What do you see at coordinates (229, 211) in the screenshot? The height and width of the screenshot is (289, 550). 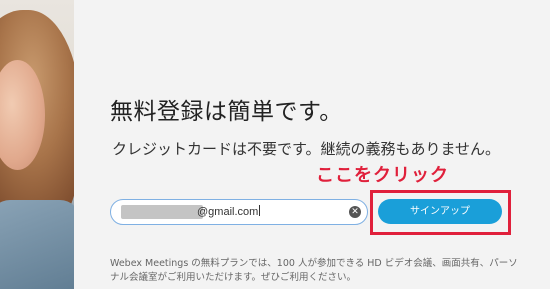 I see `email-value: @gmail.com` at bounding box center [229, 211].